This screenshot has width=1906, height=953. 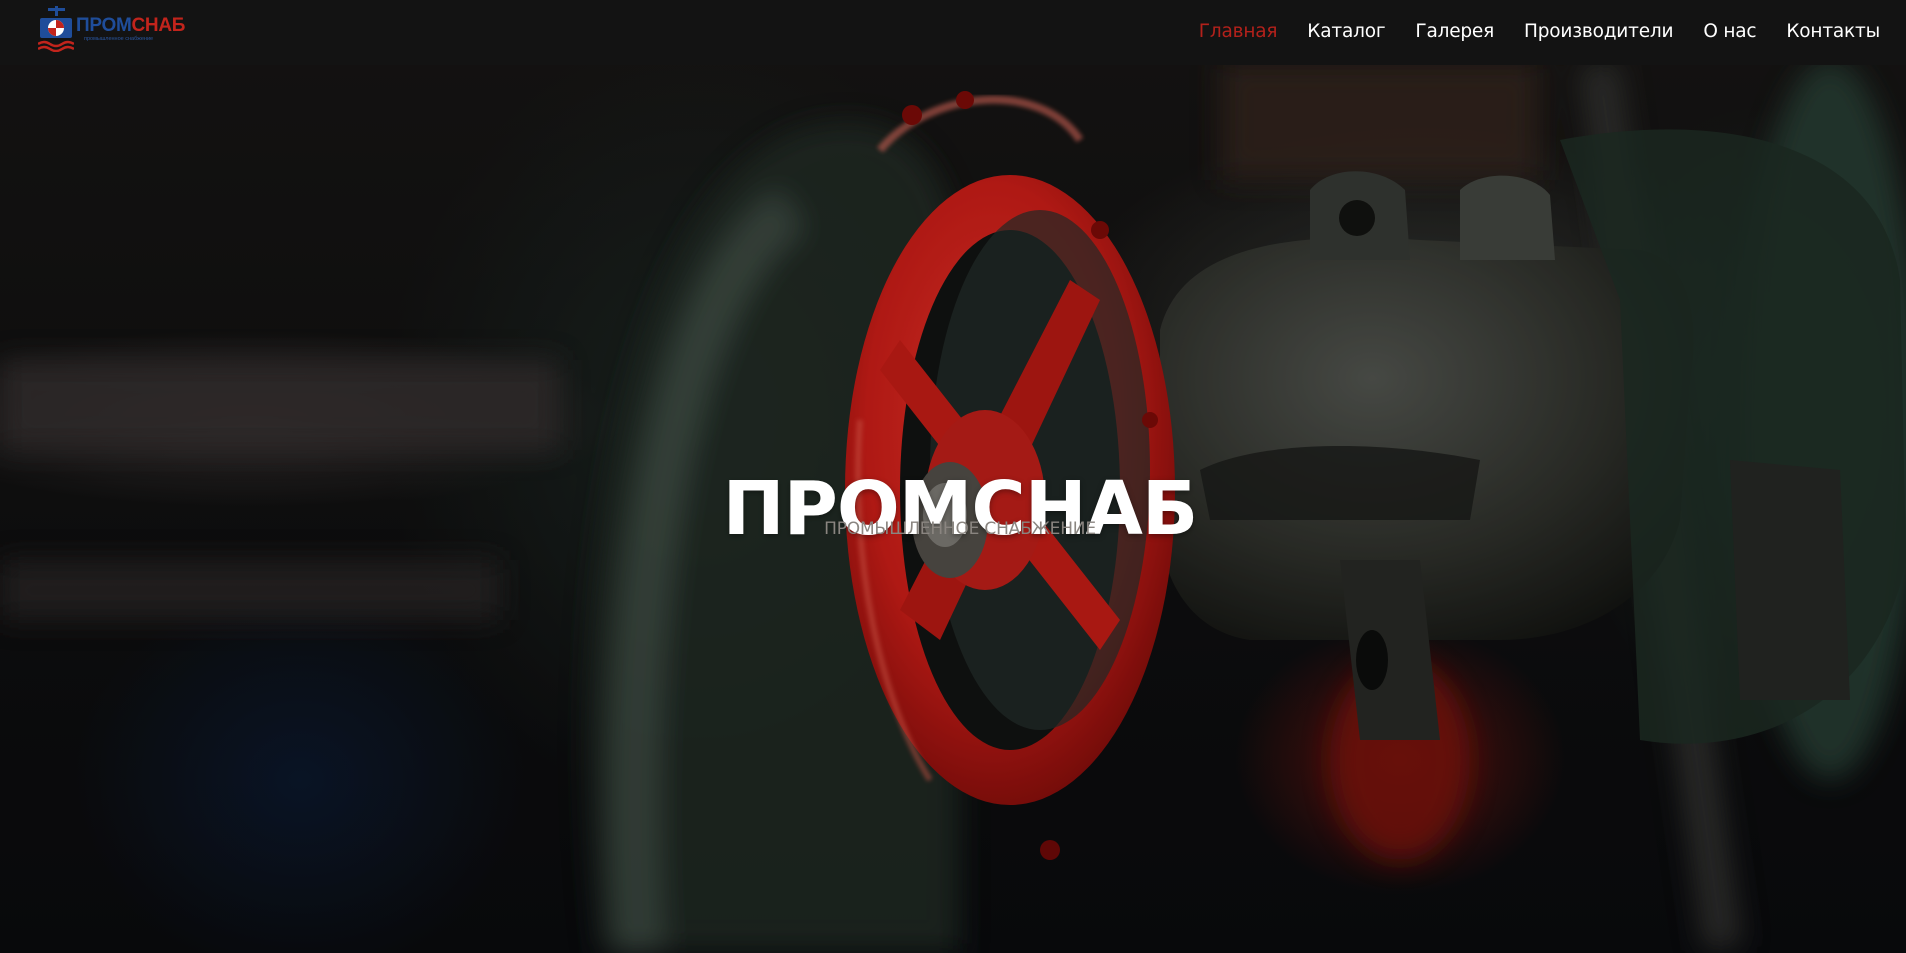 What do you see at coordinates (158, 25) in the screenshot?
I see `logo-name-part2: СНАБ` at bounding box center [158, 25].